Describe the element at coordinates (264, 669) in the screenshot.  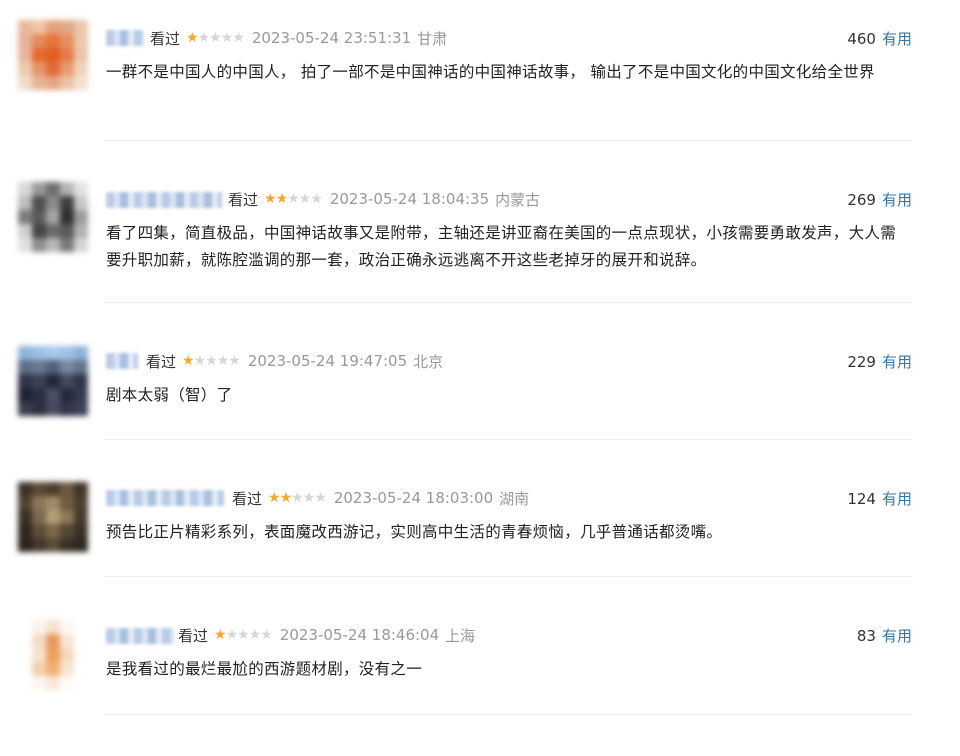
I see `comment-text: 是我看过的最烂最尬的西游题材剧，没有之一` at that location.